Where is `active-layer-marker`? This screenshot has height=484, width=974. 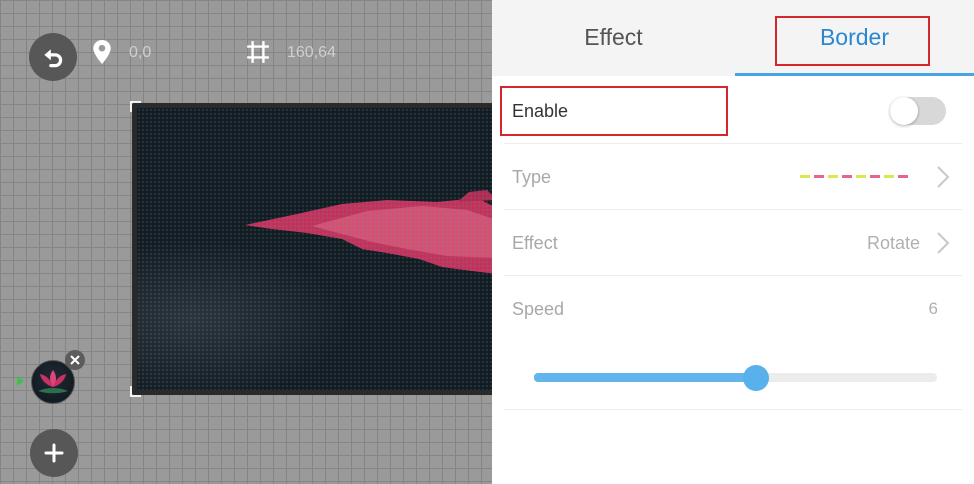
active-layer-marker is located at coordinates (20, 381).